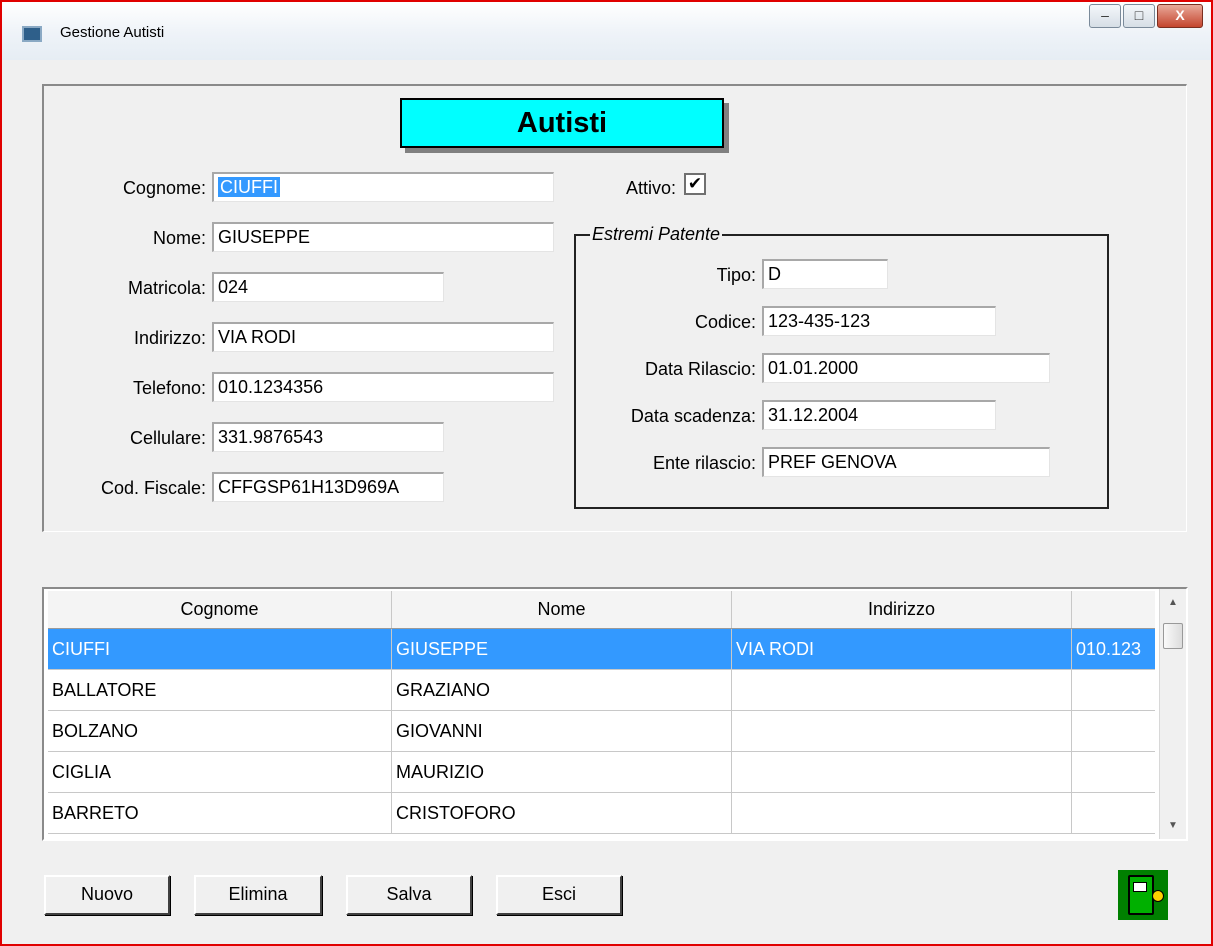 This screenshot has width=1213, height=946. I want to click on table-cell: BALLATORE, so click(220, 690).